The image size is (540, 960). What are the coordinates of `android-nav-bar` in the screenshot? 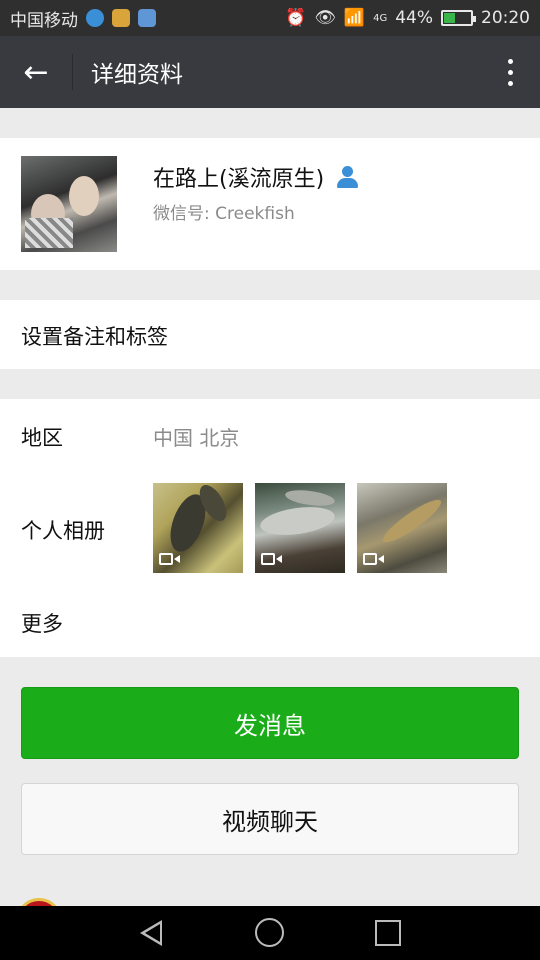 It's located at (270, 933).